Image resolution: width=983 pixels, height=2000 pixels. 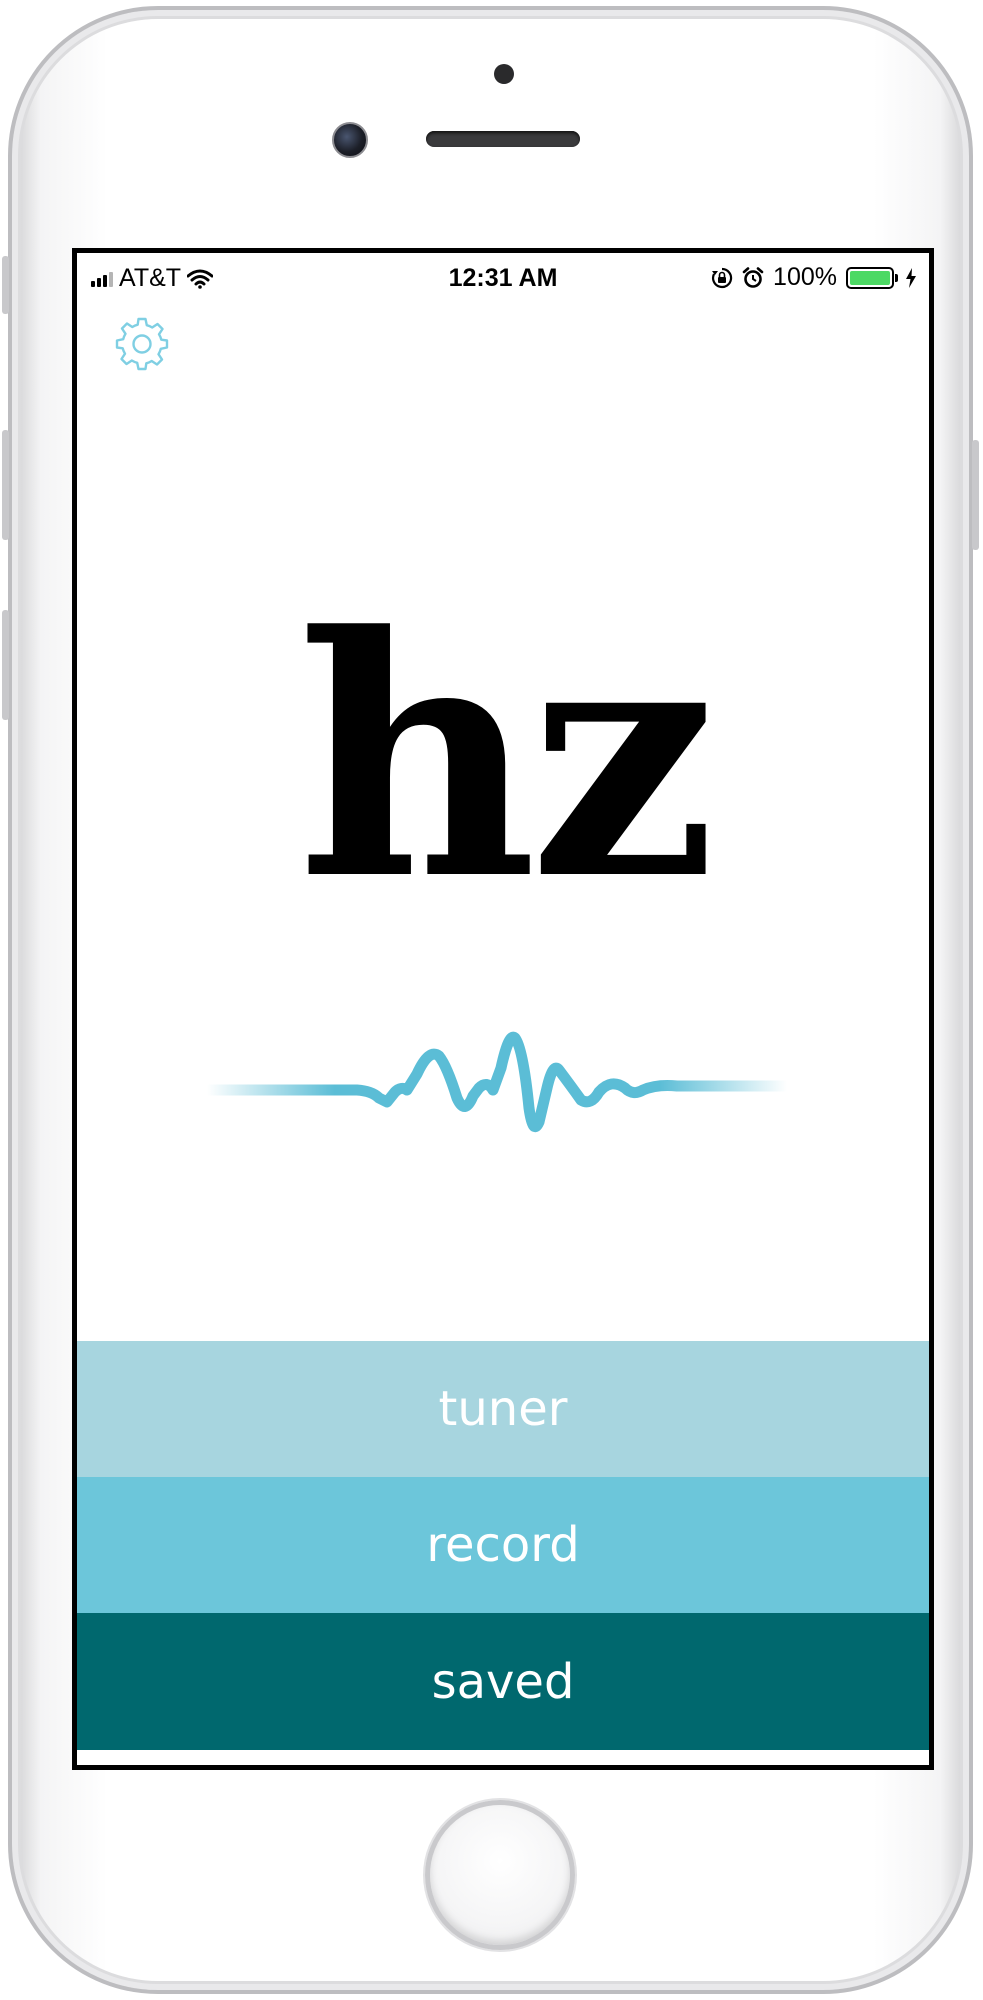 What do you see at coordinates (503, 1409) in the screenshot?
I see `tuner-button: tuner` at bounding box center [503, 1409].